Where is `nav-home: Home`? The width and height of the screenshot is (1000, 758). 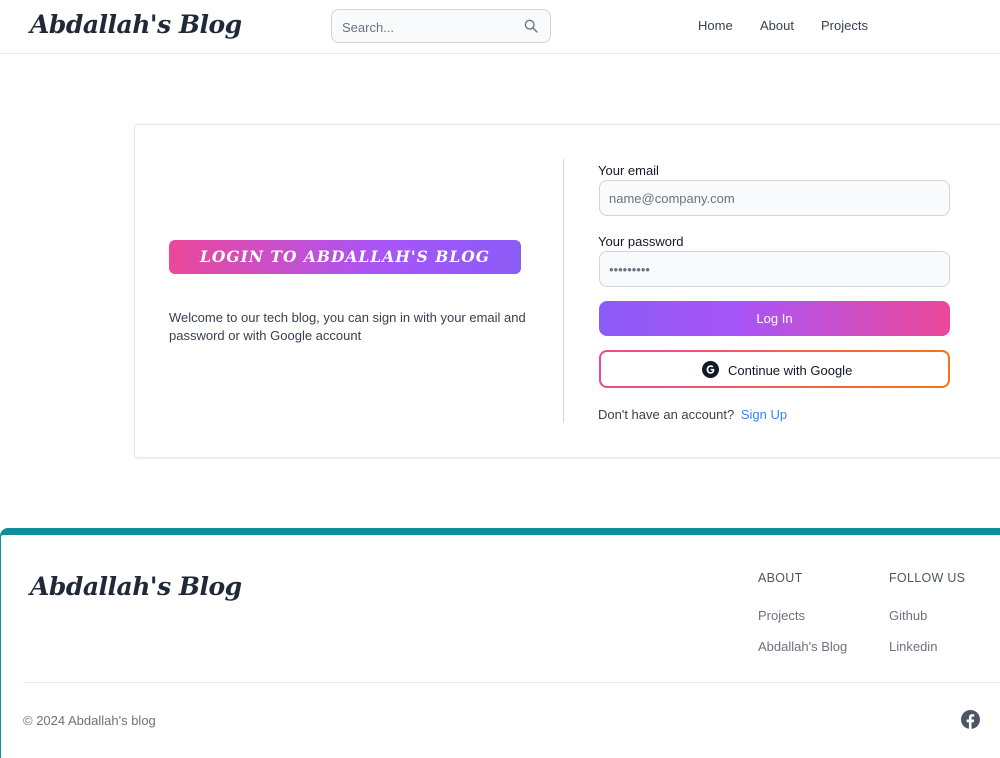 nav-home: Home is located at coordinates (715, 25).